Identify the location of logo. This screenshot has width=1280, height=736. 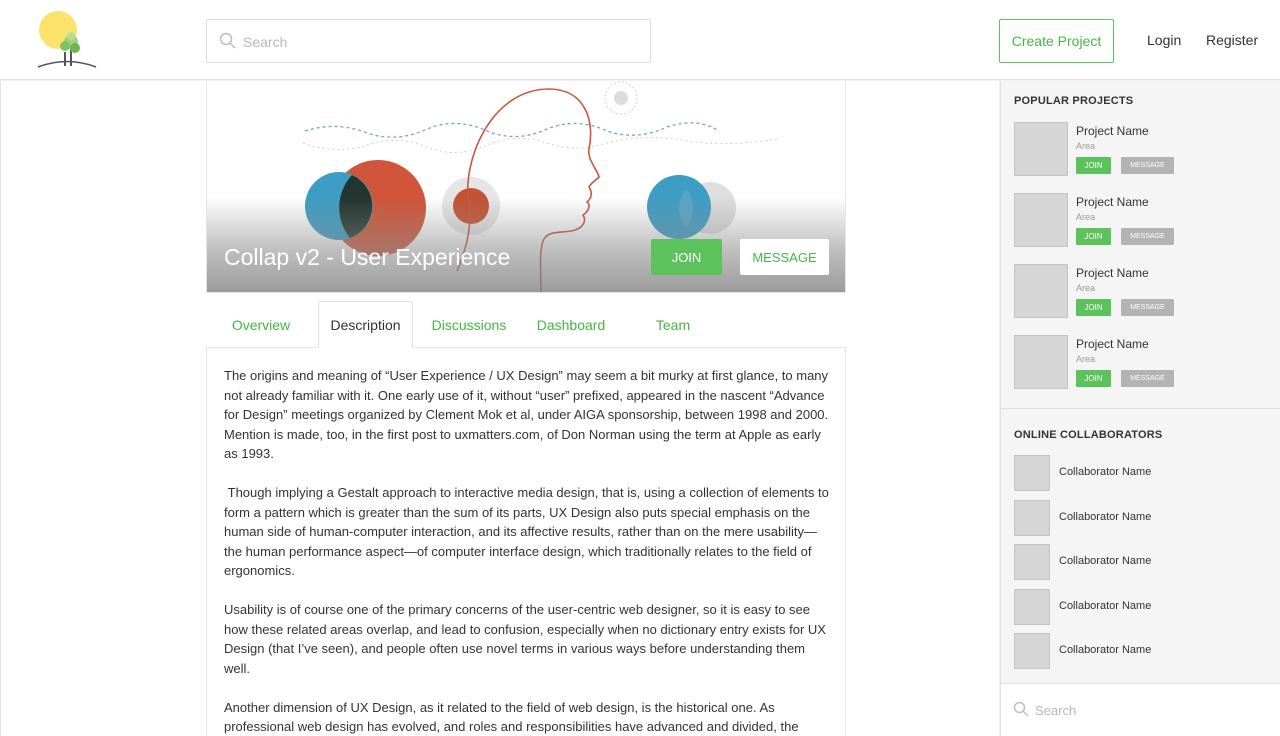
(67, 40).